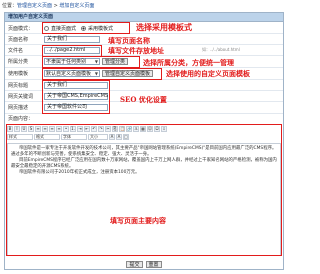 The width and height of the screenshot is (320, 274). I want to click on highlight-page-mode, so click(86, 28).